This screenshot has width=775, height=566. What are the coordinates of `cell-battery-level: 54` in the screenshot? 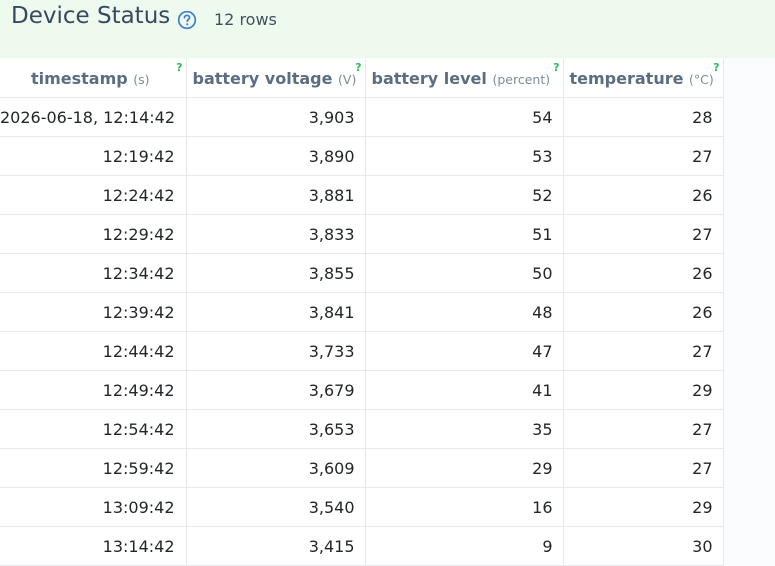 It's located at (464, 117).